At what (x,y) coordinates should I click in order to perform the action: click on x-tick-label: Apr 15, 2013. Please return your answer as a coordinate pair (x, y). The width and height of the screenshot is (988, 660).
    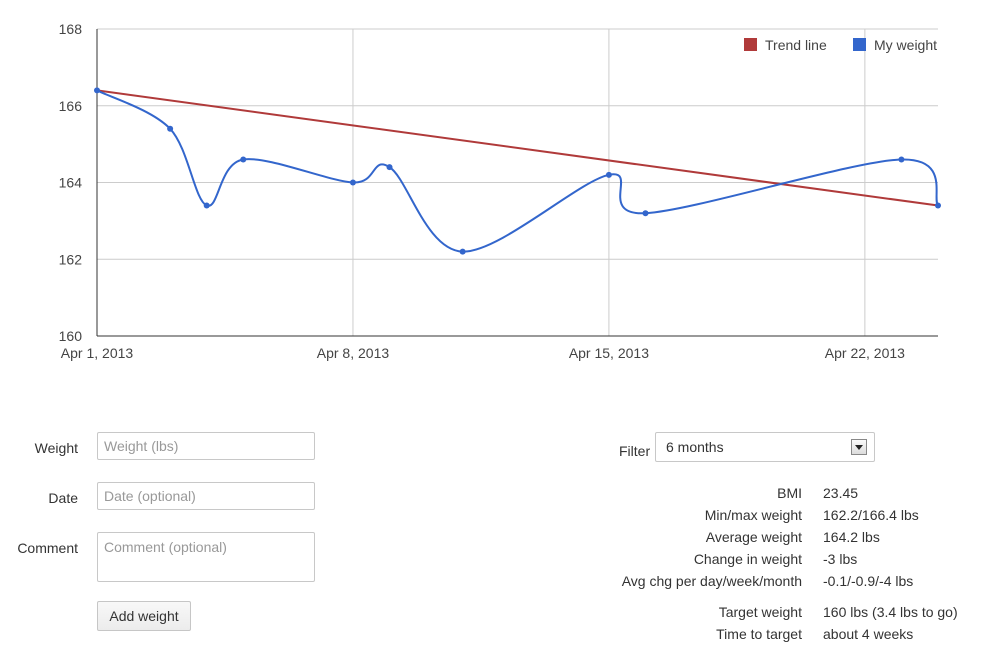
    Looking at the image, I should click on (609, 353).